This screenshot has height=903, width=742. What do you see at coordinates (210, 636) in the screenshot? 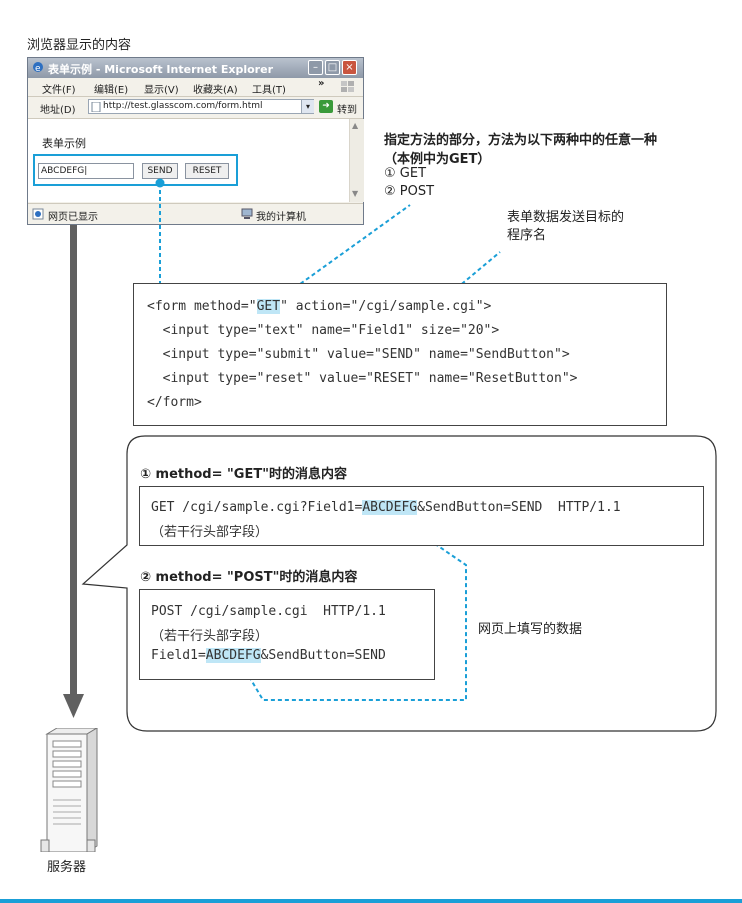
I see `post-headers: （若干行头部字段）` at bounding box center [210, 636].